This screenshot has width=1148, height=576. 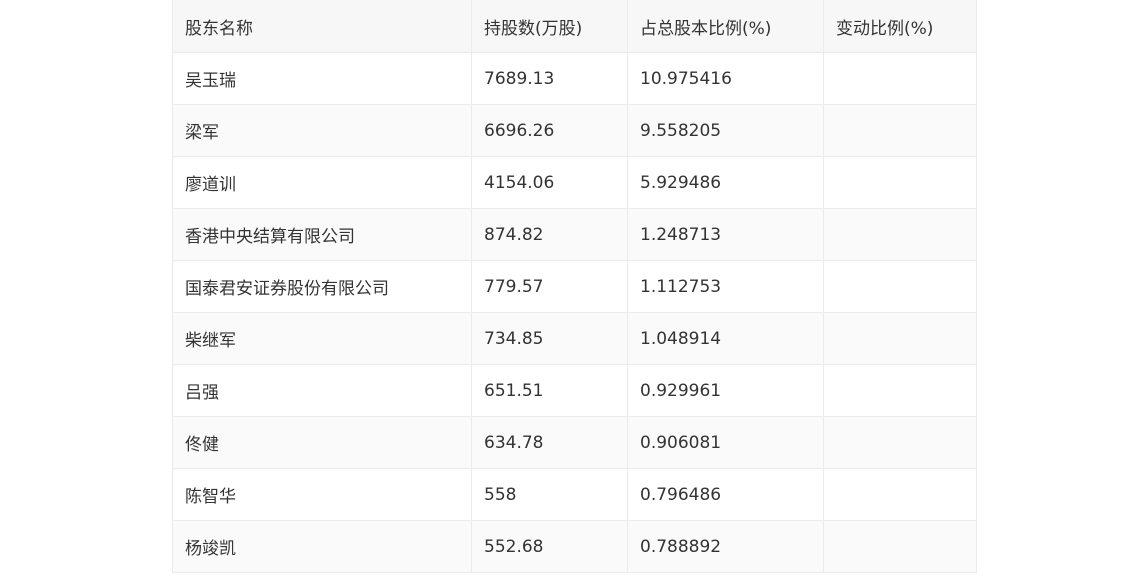 I want to click on cell-shares-held: 4154.06, so click(x=550, y=182).